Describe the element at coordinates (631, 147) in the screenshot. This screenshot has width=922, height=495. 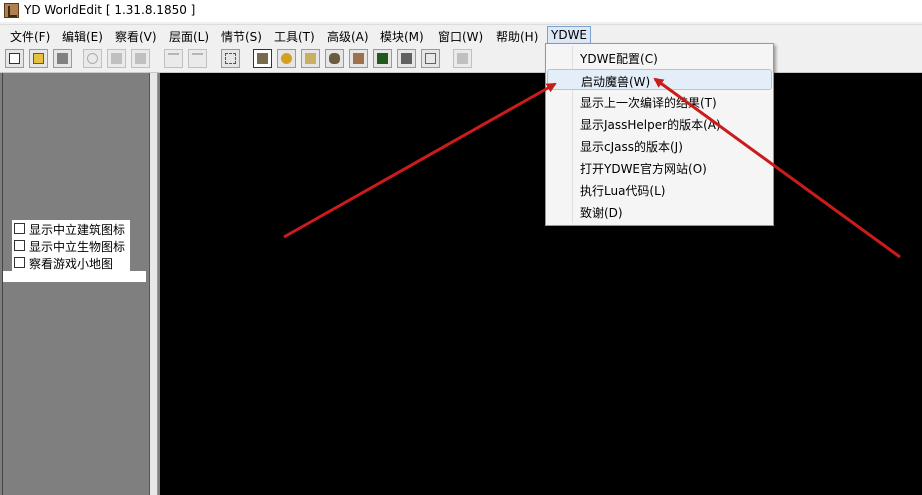
I see `menu-item-label: 显示cJass的版本(J)` at that location.